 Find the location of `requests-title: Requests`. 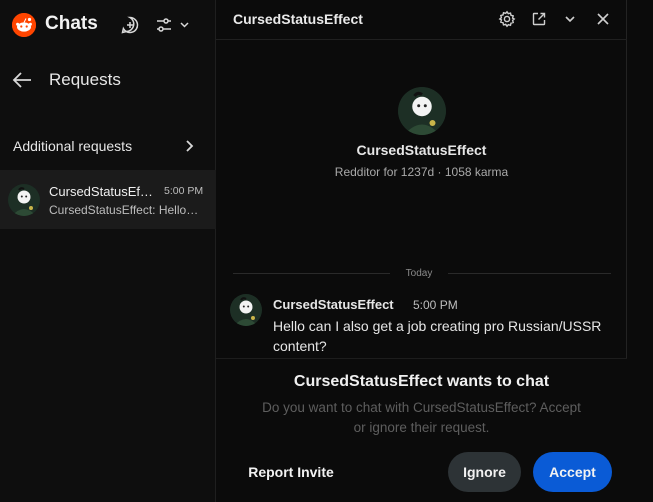

requests-title: Requests is located at coordinates (85, 79).